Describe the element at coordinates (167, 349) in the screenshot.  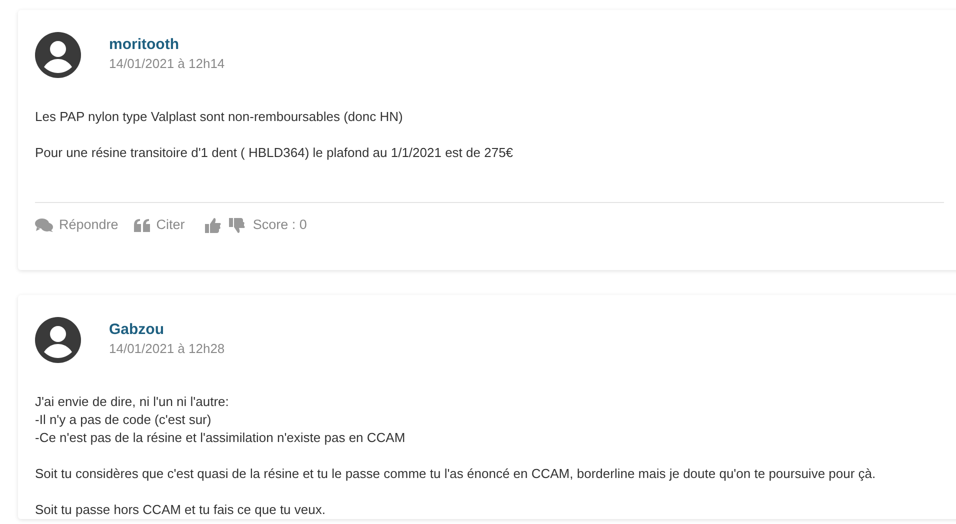
I see `post-date: 14/01/2021 à 12h28` at that location.